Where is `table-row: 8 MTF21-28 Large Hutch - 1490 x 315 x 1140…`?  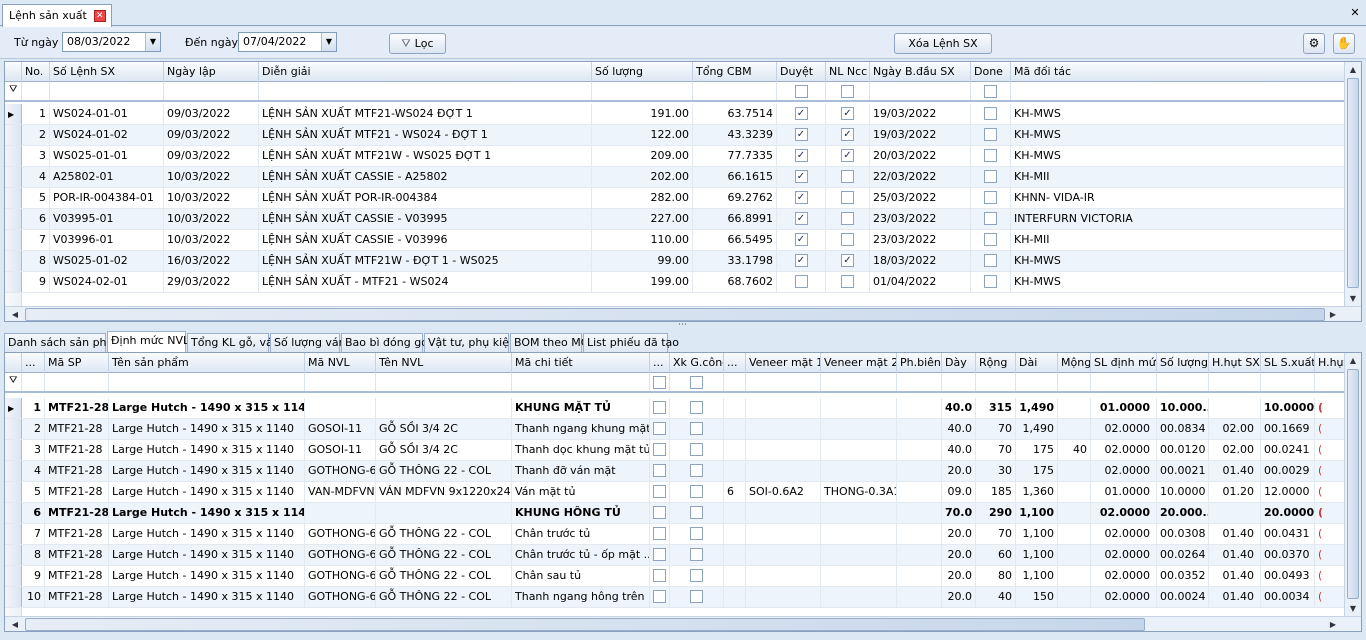
table-row: 8 MTF21-28 Large Hutch - 1490 x 315 x 1140… is located at coordinates (683, 555).